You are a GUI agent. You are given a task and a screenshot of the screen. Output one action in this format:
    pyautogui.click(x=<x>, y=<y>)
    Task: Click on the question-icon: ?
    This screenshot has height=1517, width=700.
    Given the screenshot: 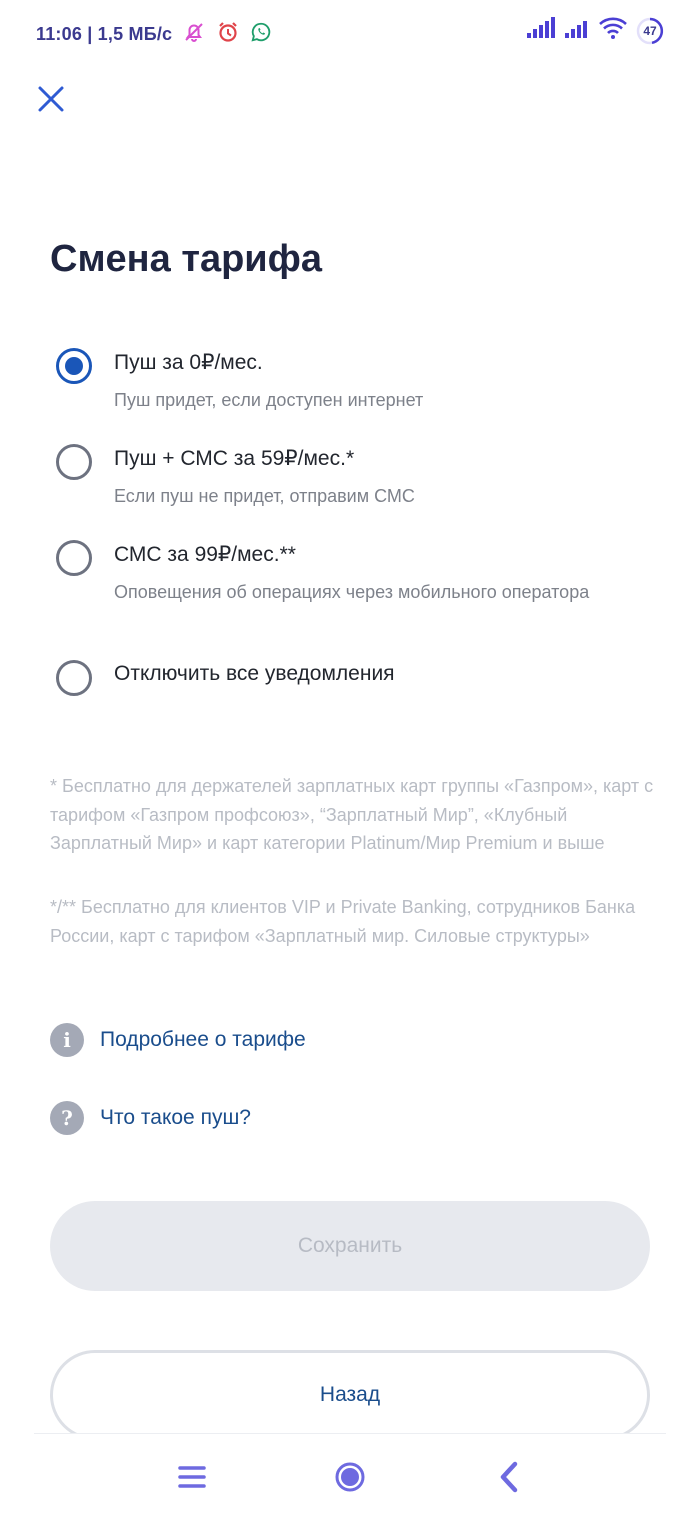 What is the action you would take?
    pyautogui.click(x=67, y=1118)
    